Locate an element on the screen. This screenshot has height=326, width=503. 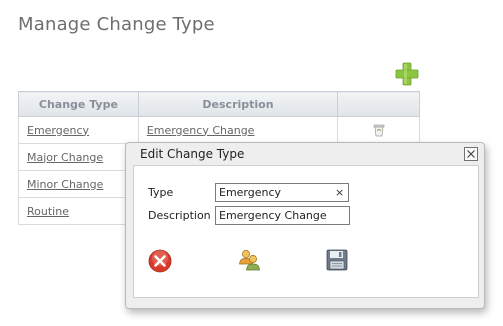
column-header-actions is located at coordinates (378, 104).